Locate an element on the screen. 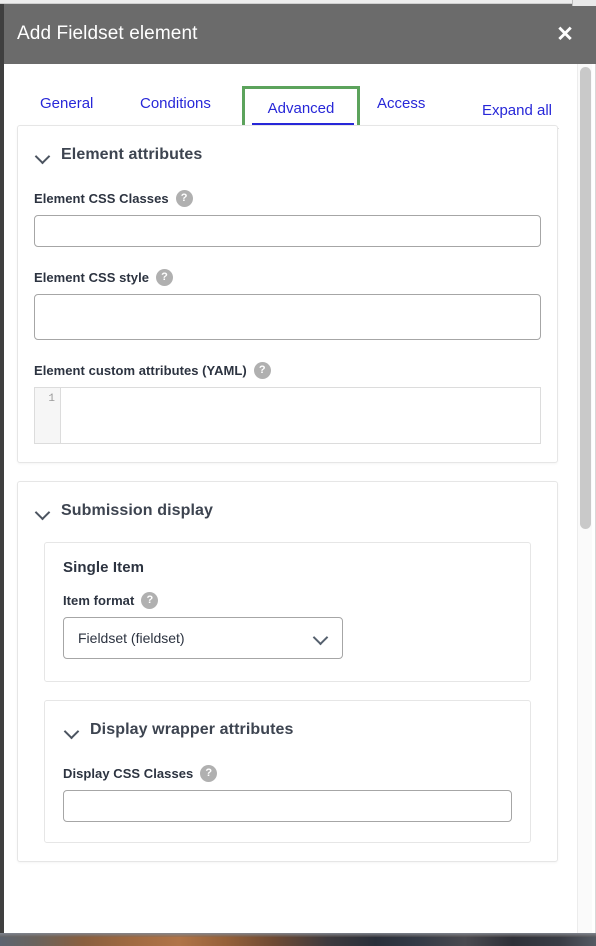 The height and width of the screenshot is (946, 596). label-element-css-style-text: Element CSS style is located at coordinates (92, 277).